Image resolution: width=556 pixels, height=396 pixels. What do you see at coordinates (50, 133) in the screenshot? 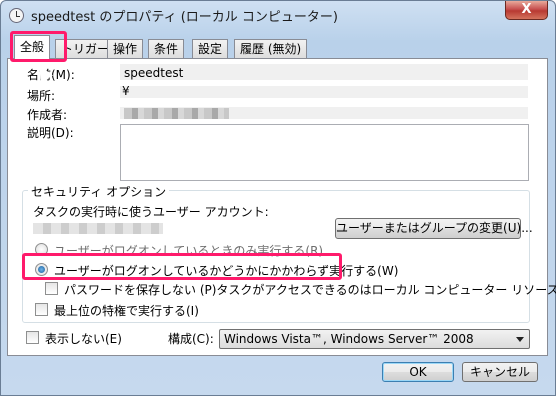
I see `description-label: 説明(D):` at bounding box center [50, 133].